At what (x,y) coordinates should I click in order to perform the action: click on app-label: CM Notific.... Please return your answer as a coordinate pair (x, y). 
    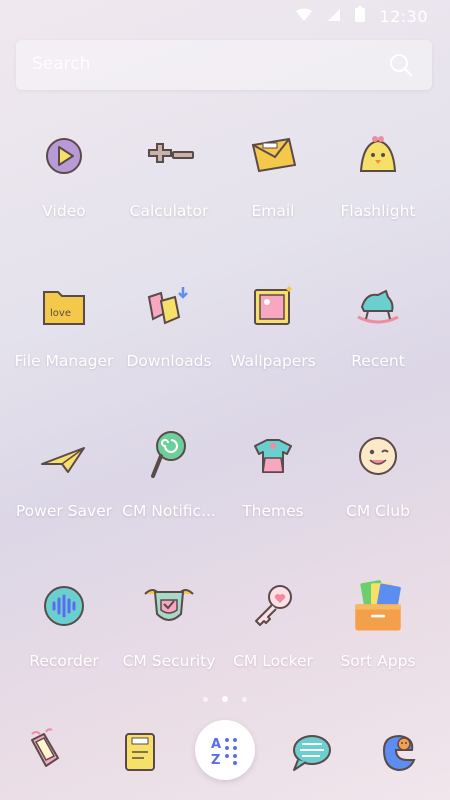
    Looking at the image, I should click on (169, 511).